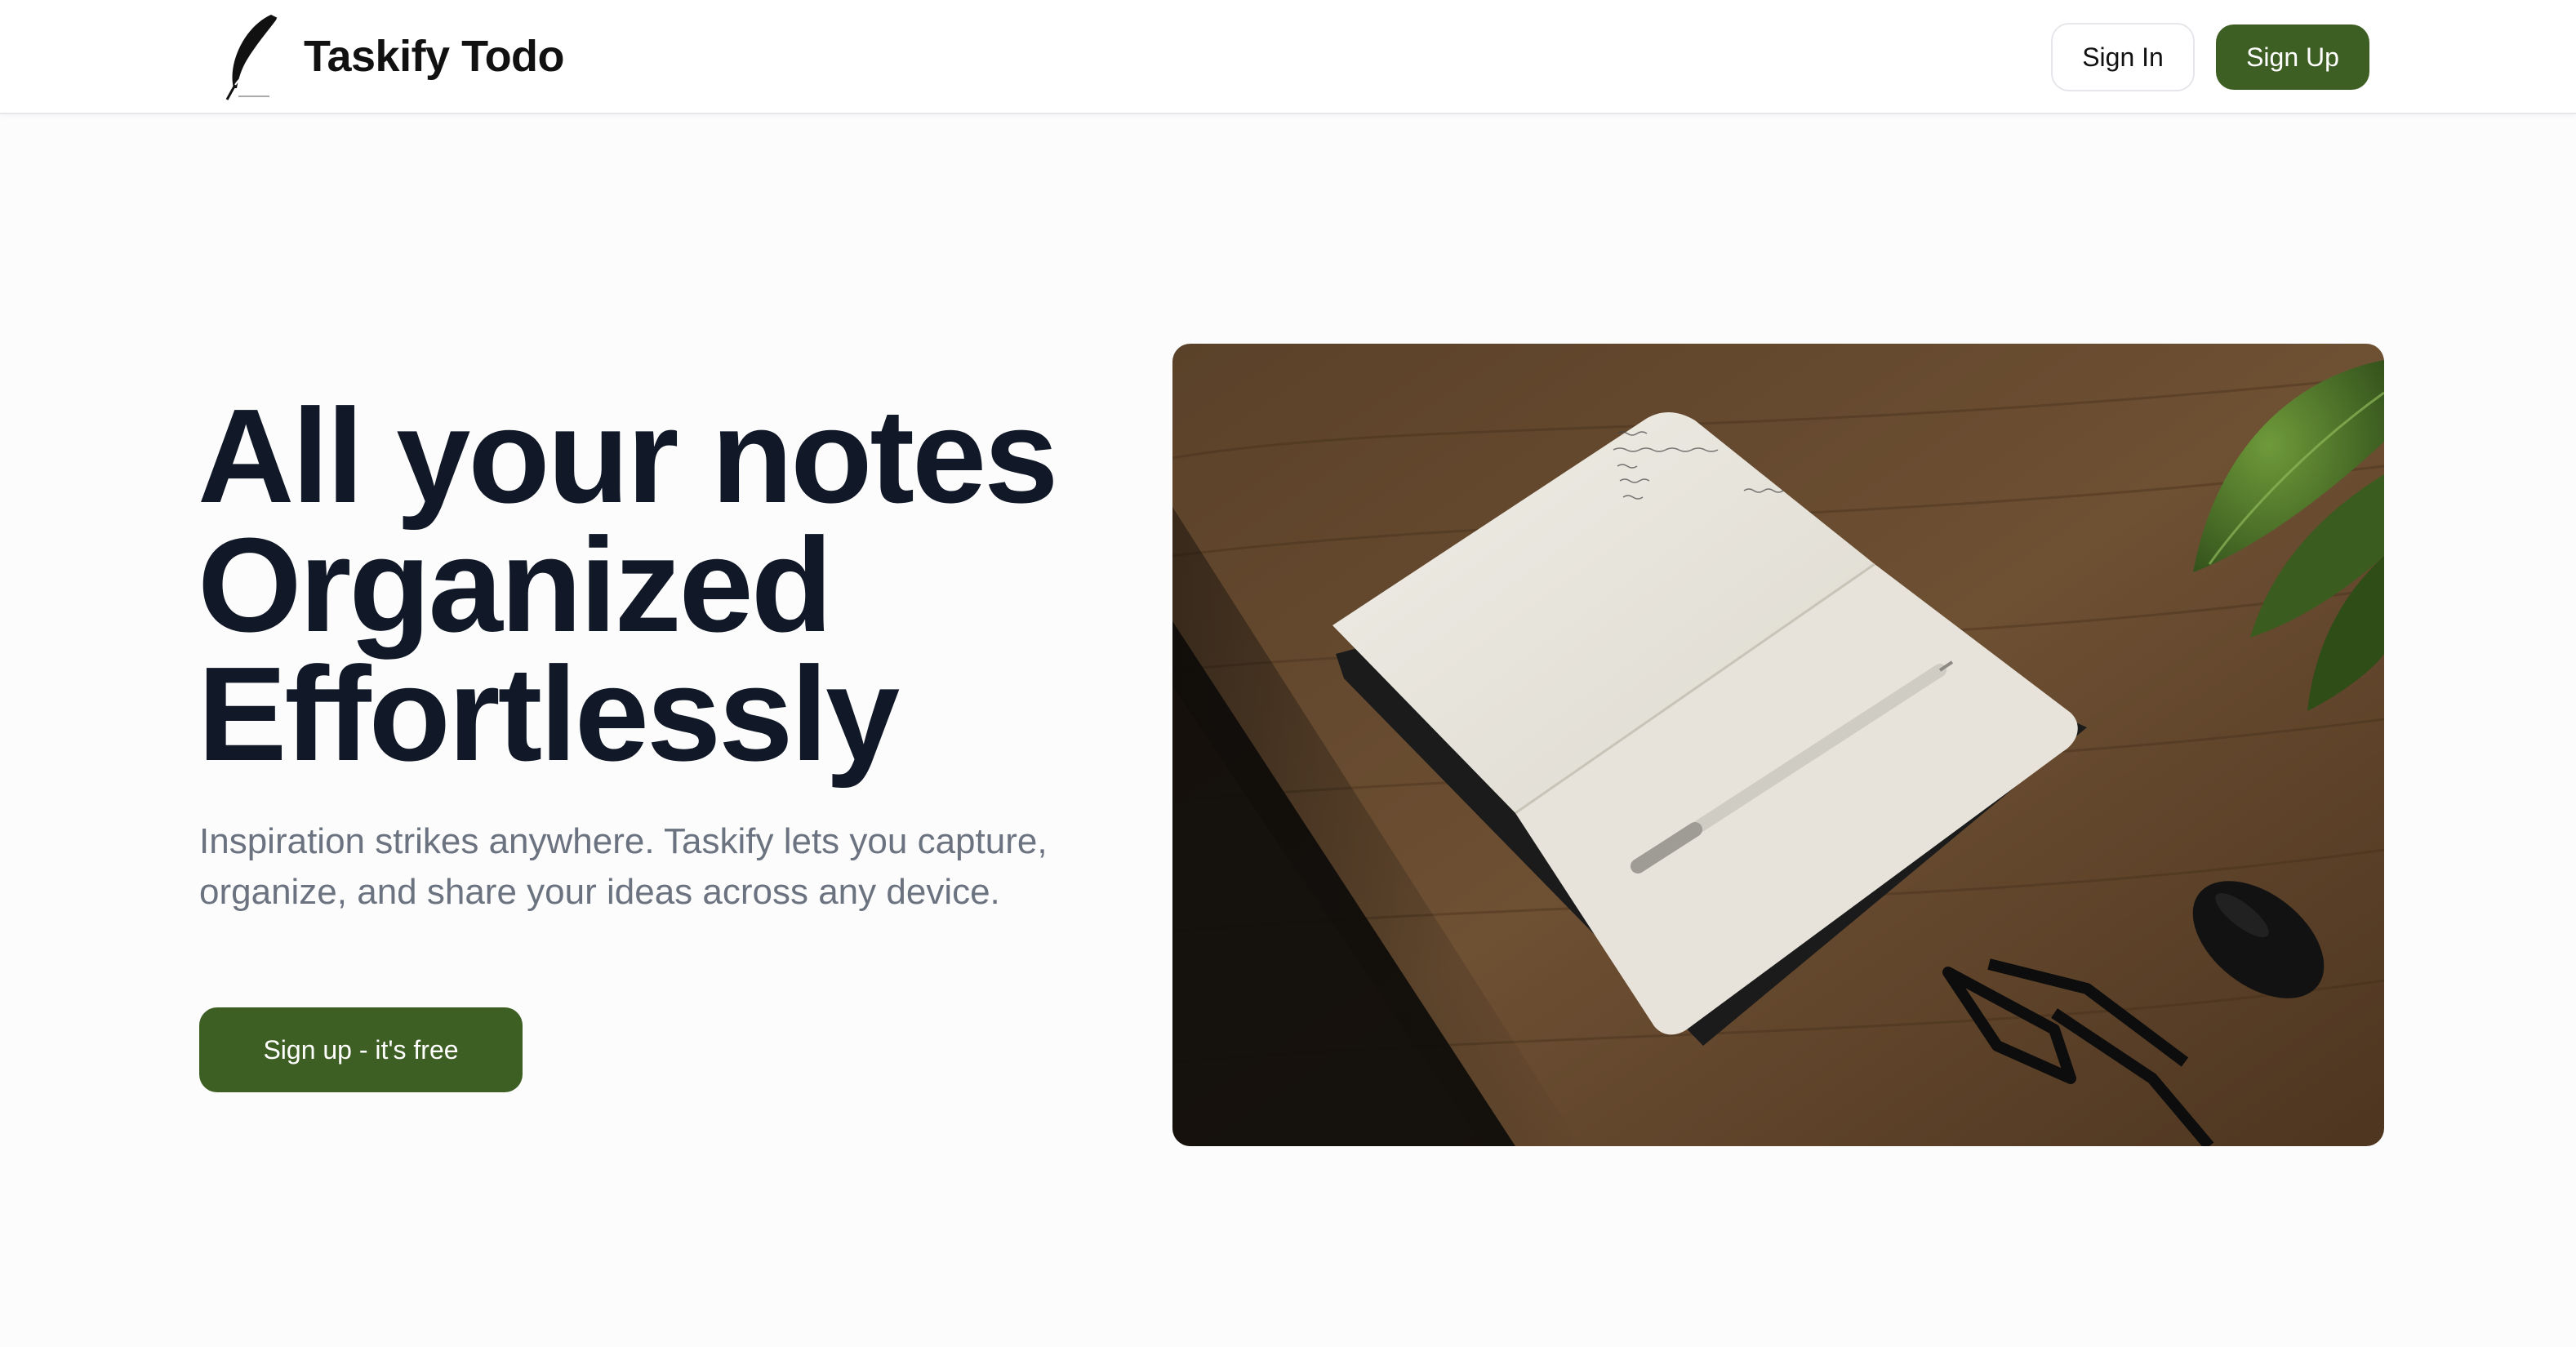 This screenshot has width=2576, height=1347. I want to click on sign-up-button: Sign Up, so click(2292, 57).